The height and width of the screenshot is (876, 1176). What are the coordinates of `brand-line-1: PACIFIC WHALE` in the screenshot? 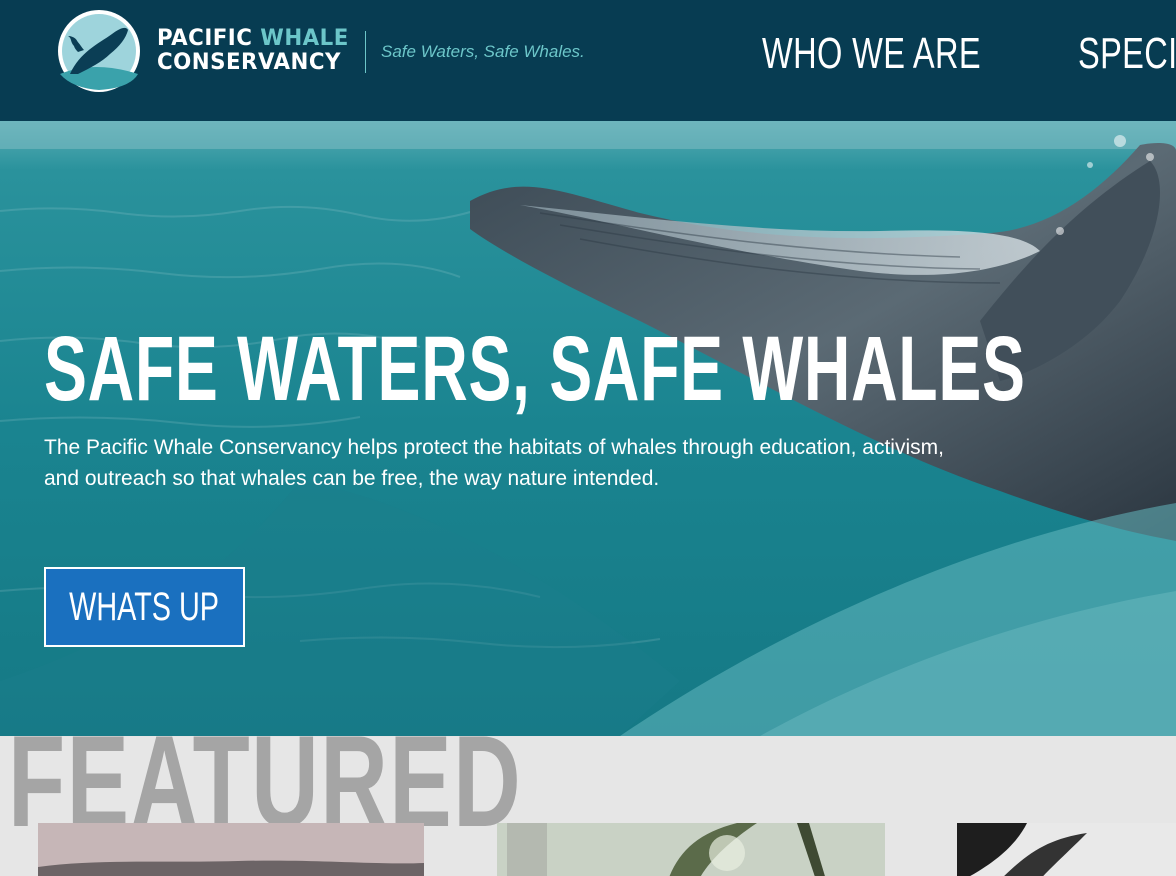 It's located at (253, 39).